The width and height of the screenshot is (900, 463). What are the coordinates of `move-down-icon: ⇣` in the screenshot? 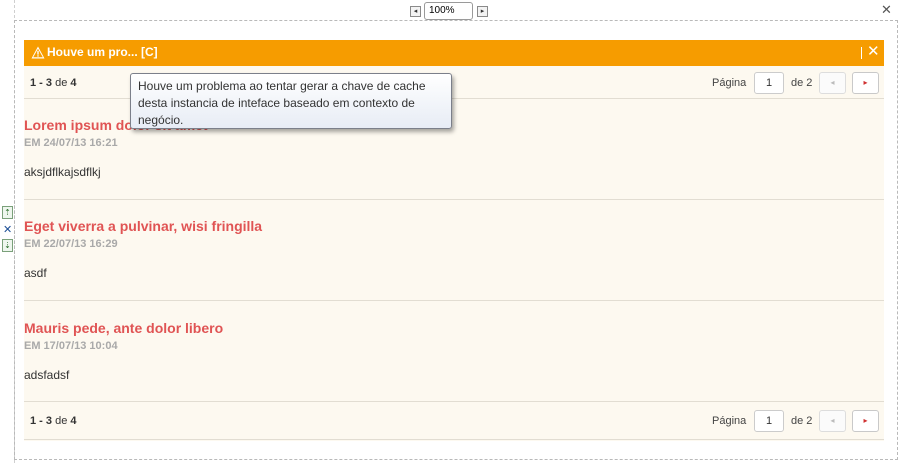 It's located at (7, 245).